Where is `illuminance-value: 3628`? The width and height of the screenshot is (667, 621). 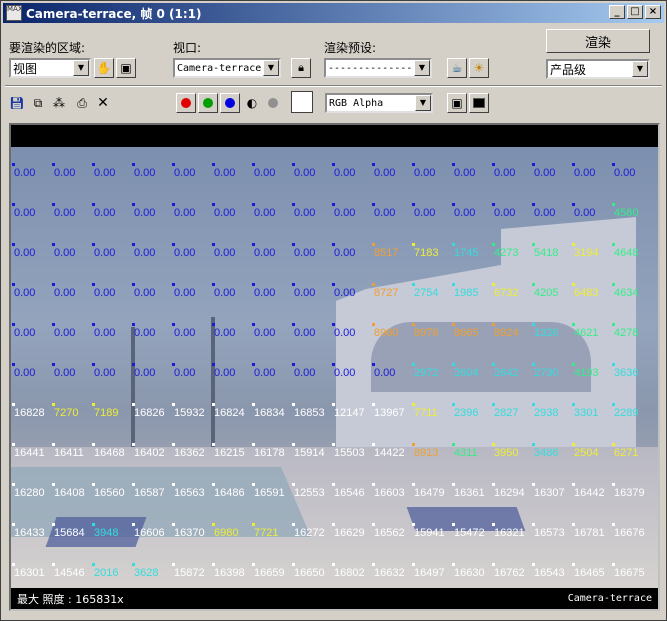 illuminance-value: 3628 is located at coordinates (146, 573).